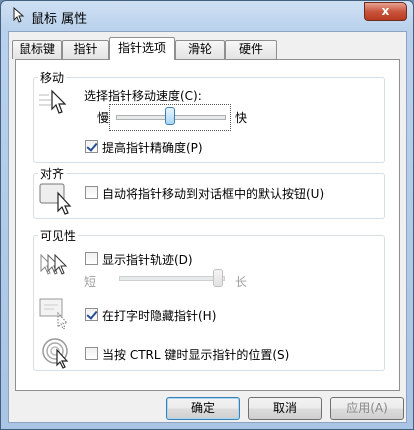 The height and width of the screenshot is (430, 414). Describe the element at coordinates (53, 101) in the screenshot. I see `pointer-speed-icon` at that location.